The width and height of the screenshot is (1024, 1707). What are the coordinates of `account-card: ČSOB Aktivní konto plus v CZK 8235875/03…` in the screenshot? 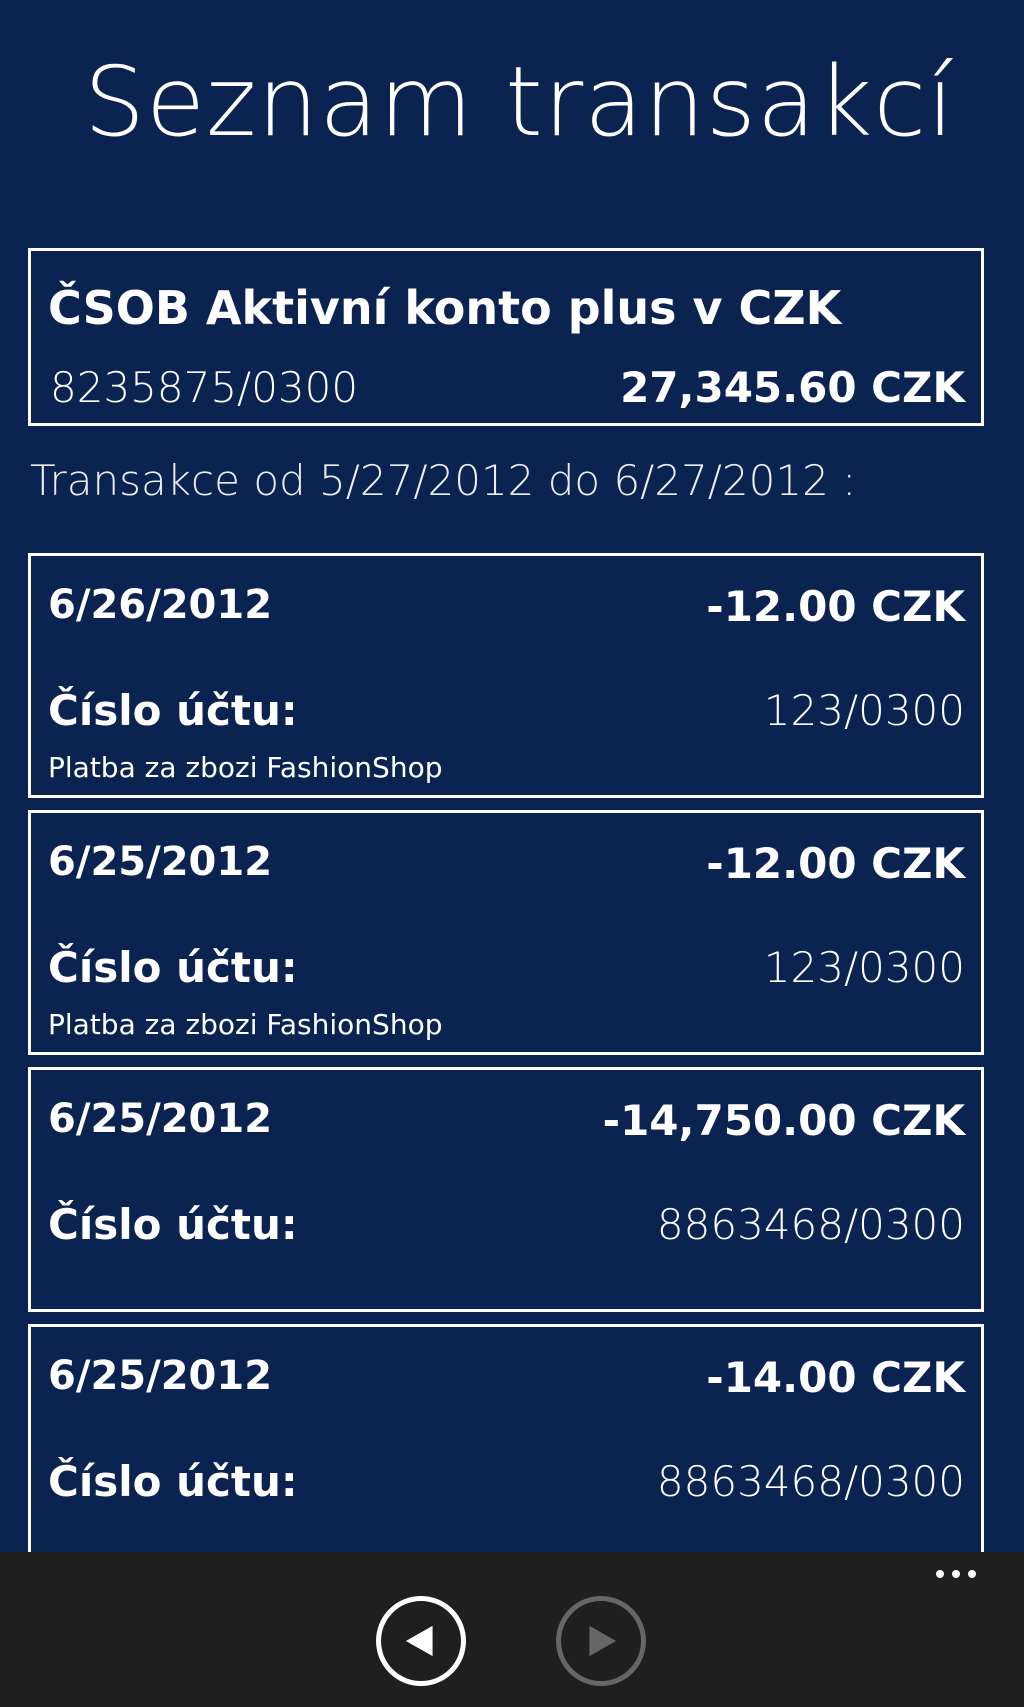 It's located at (506, 337).